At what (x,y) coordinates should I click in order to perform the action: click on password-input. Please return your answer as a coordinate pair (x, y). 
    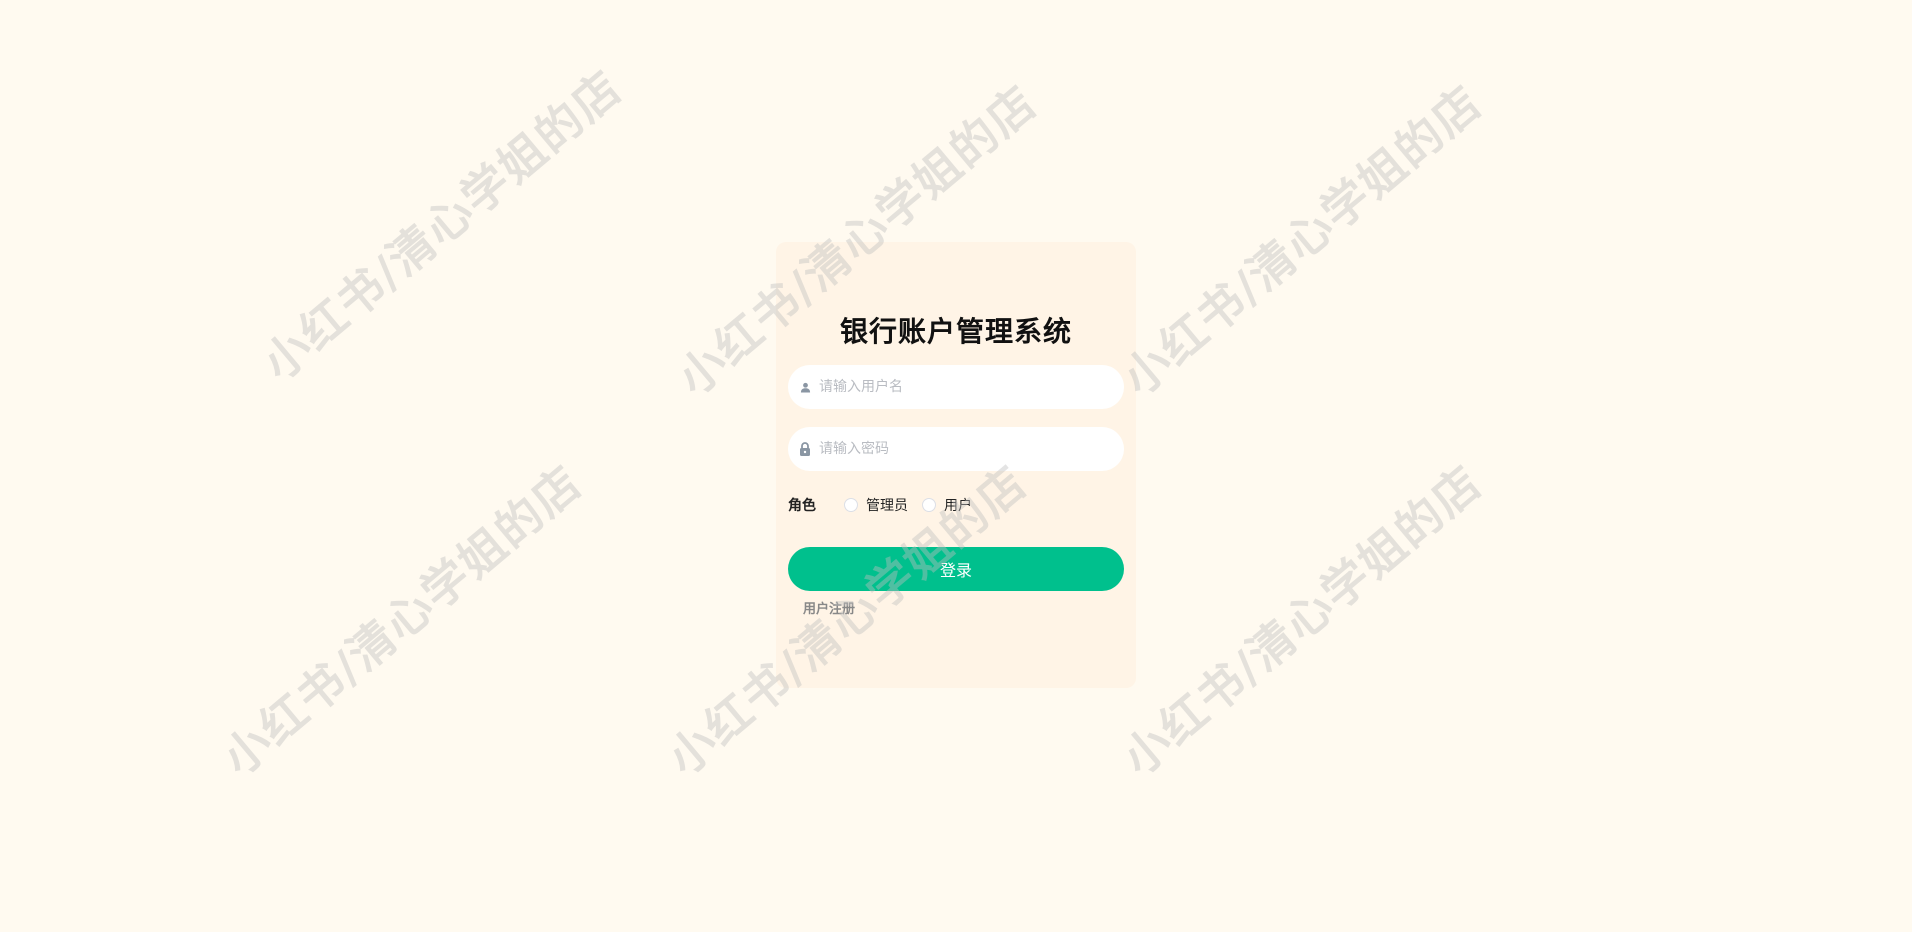
    Looking at the image, I should click on (959, 449).